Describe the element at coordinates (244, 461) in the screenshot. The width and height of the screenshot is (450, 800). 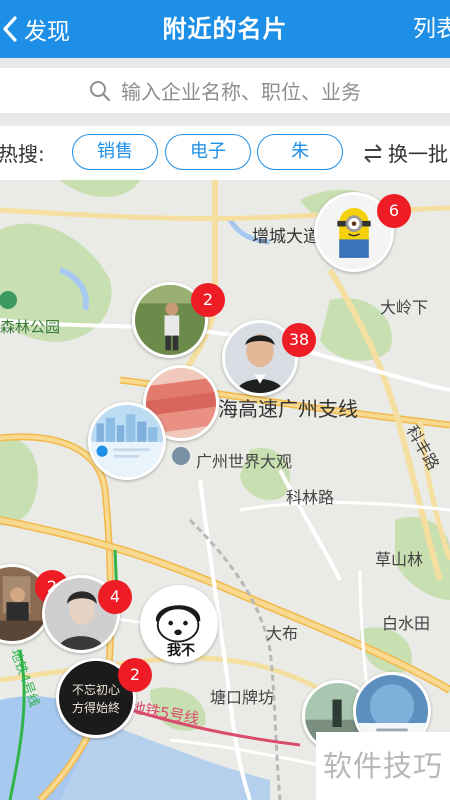
I see `place-world-expo: 广州世界大观` at that location.